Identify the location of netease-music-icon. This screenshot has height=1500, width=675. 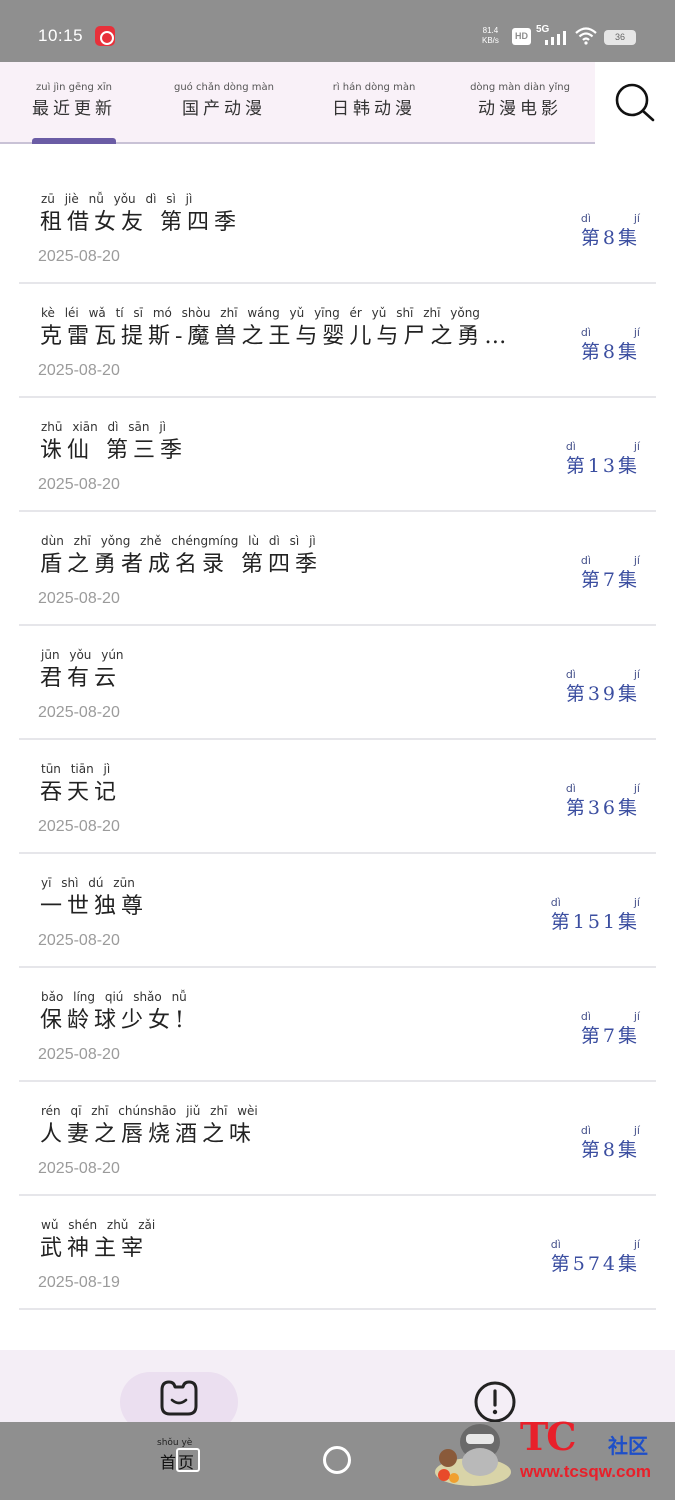
(105, 36).